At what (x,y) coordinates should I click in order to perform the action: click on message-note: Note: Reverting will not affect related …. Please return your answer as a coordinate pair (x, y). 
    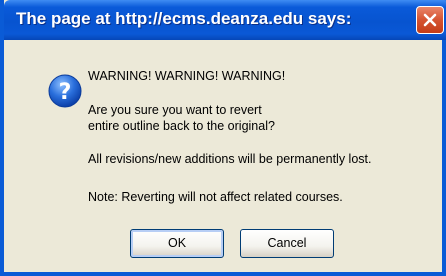
    Looking at the image, I should click on (215, 197).